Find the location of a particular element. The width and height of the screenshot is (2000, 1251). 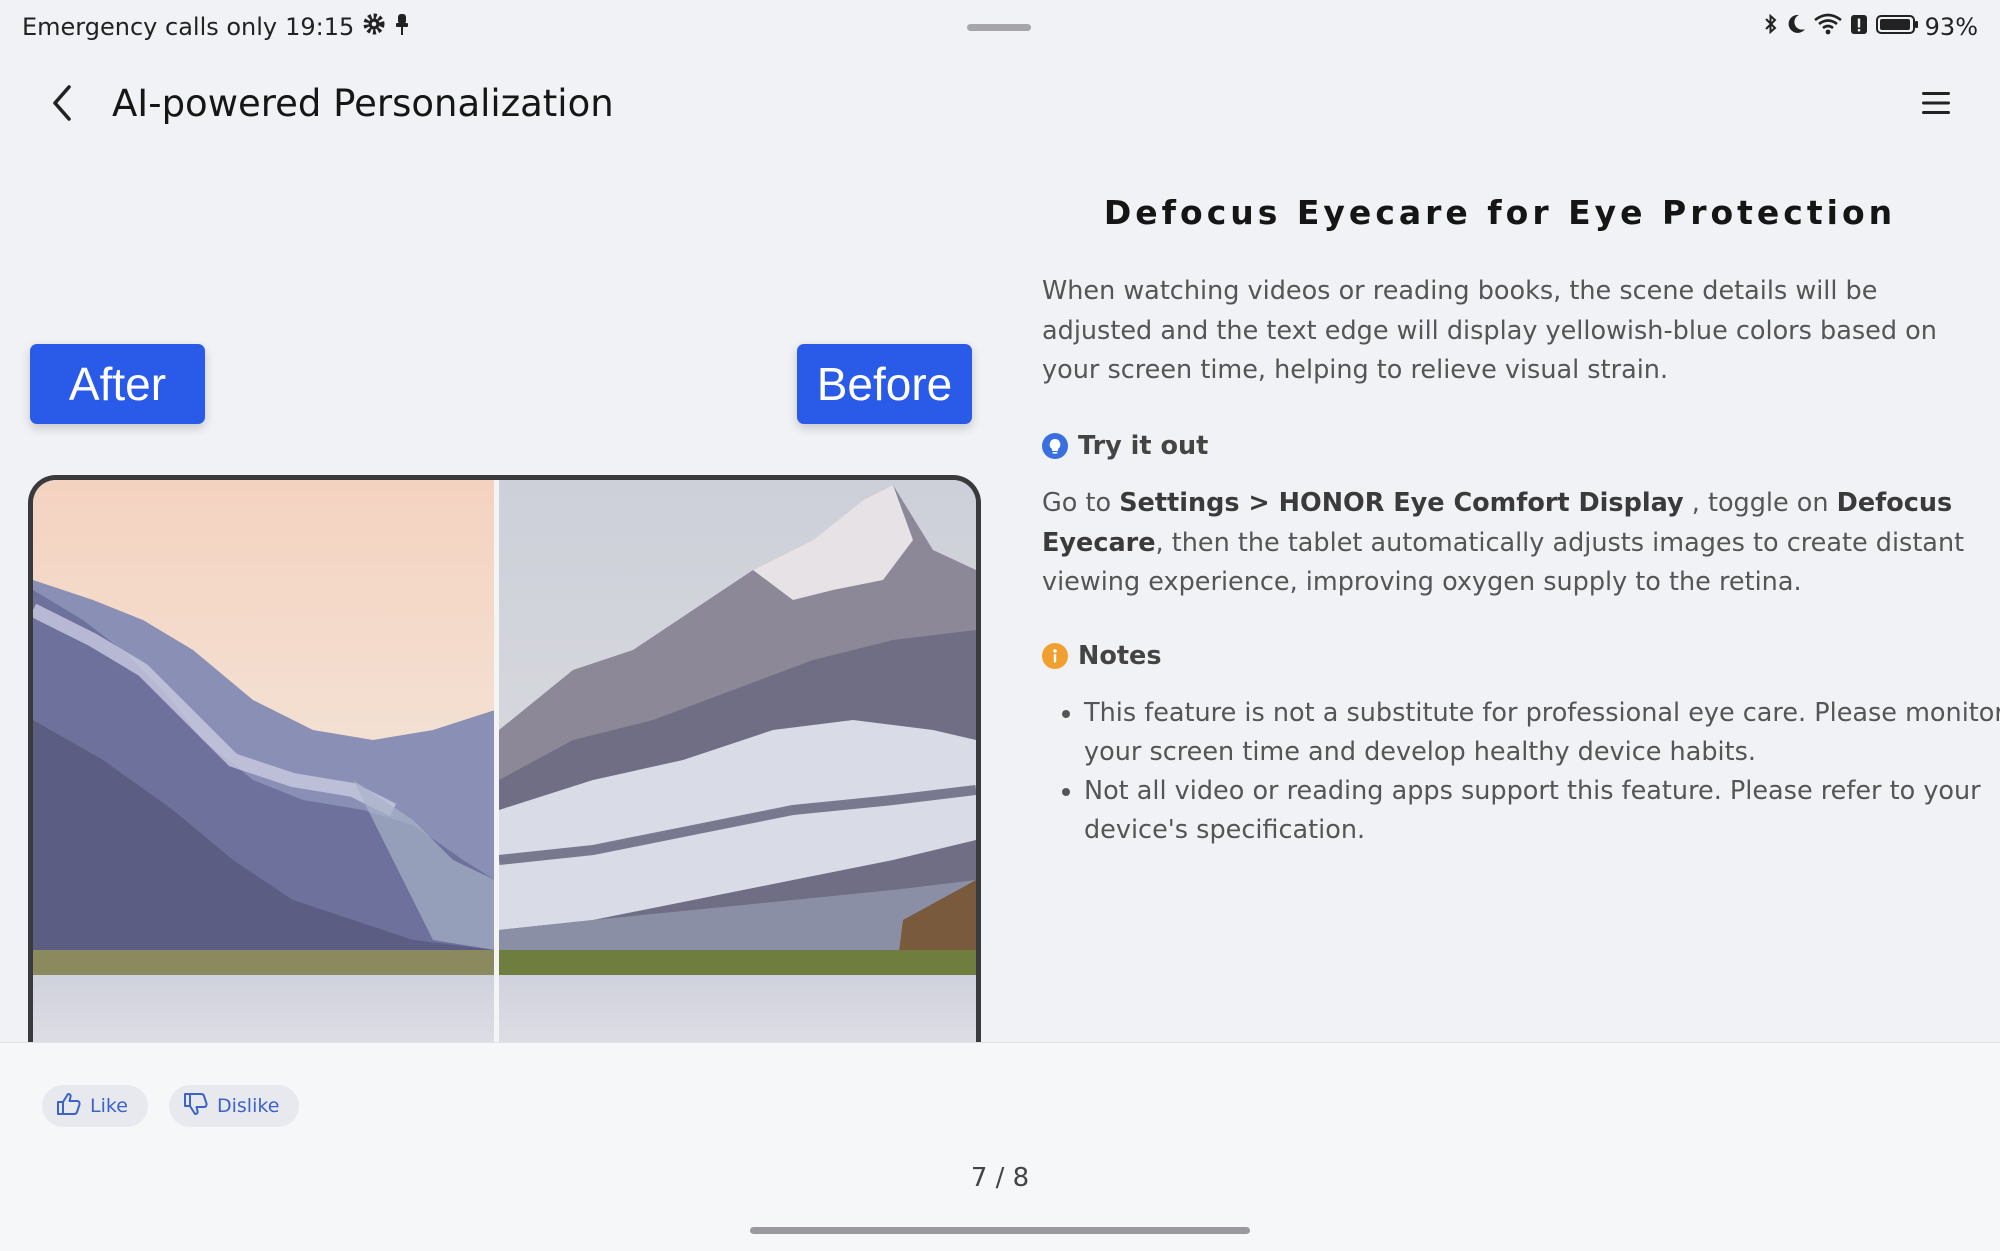

info-icon is located at coordinates (1055, 656).